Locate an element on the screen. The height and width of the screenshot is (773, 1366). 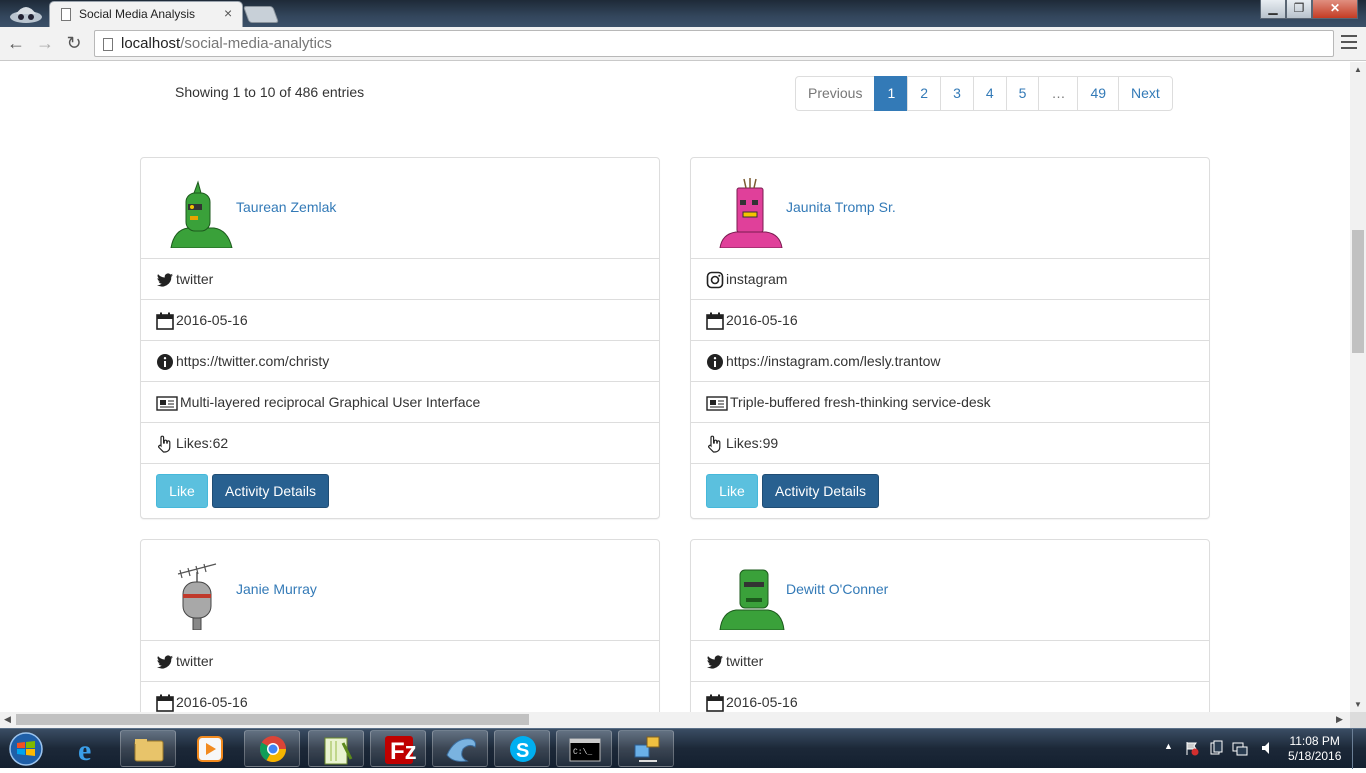
pagination: Previous 1 2 3 4 5 … 49 Next is located at coordinates (984, 93).